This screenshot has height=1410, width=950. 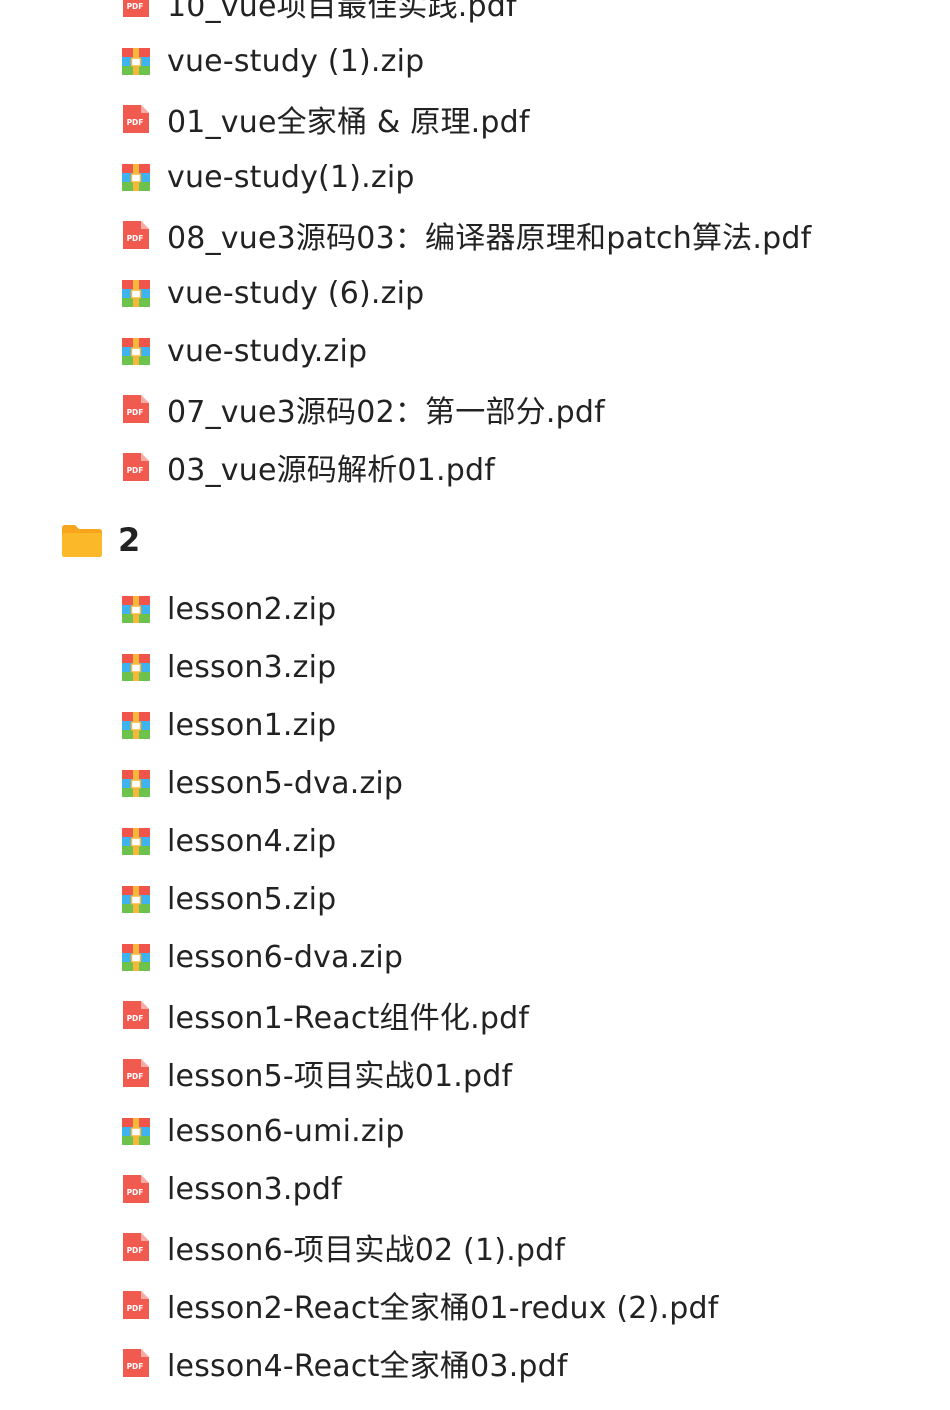 I want to click on file-name: 08_vue3源码03：编译器原理和patch算法.pdf, so click(x=489, y=238).